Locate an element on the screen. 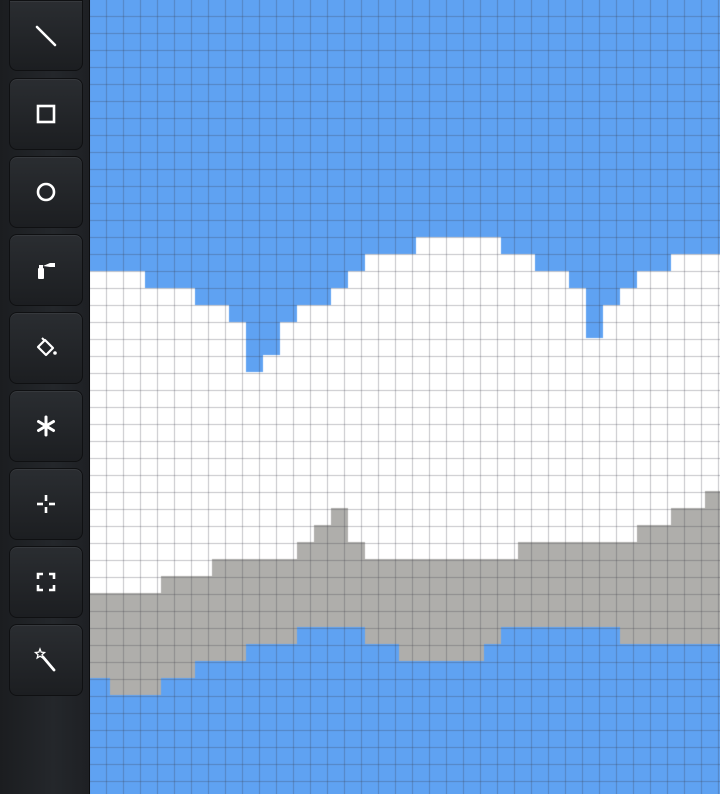  move-icon is located at coordinates (46, 504).